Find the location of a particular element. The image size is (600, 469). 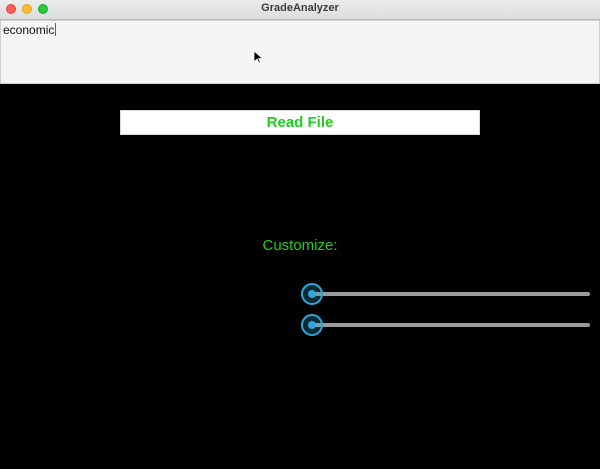

window-title: GradeAnalyzer is located at coordinates (300, 8).